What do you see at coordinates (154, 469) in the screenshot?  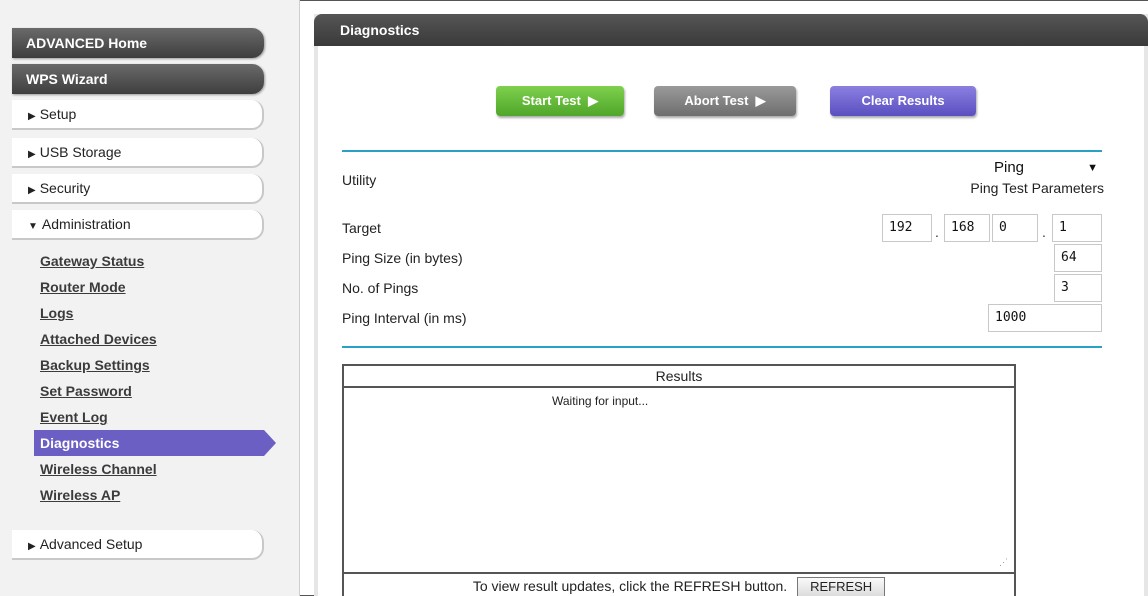 I see `sidebar-item-wireless-channel: Wireless Channel` at bounding box center [154, 469].